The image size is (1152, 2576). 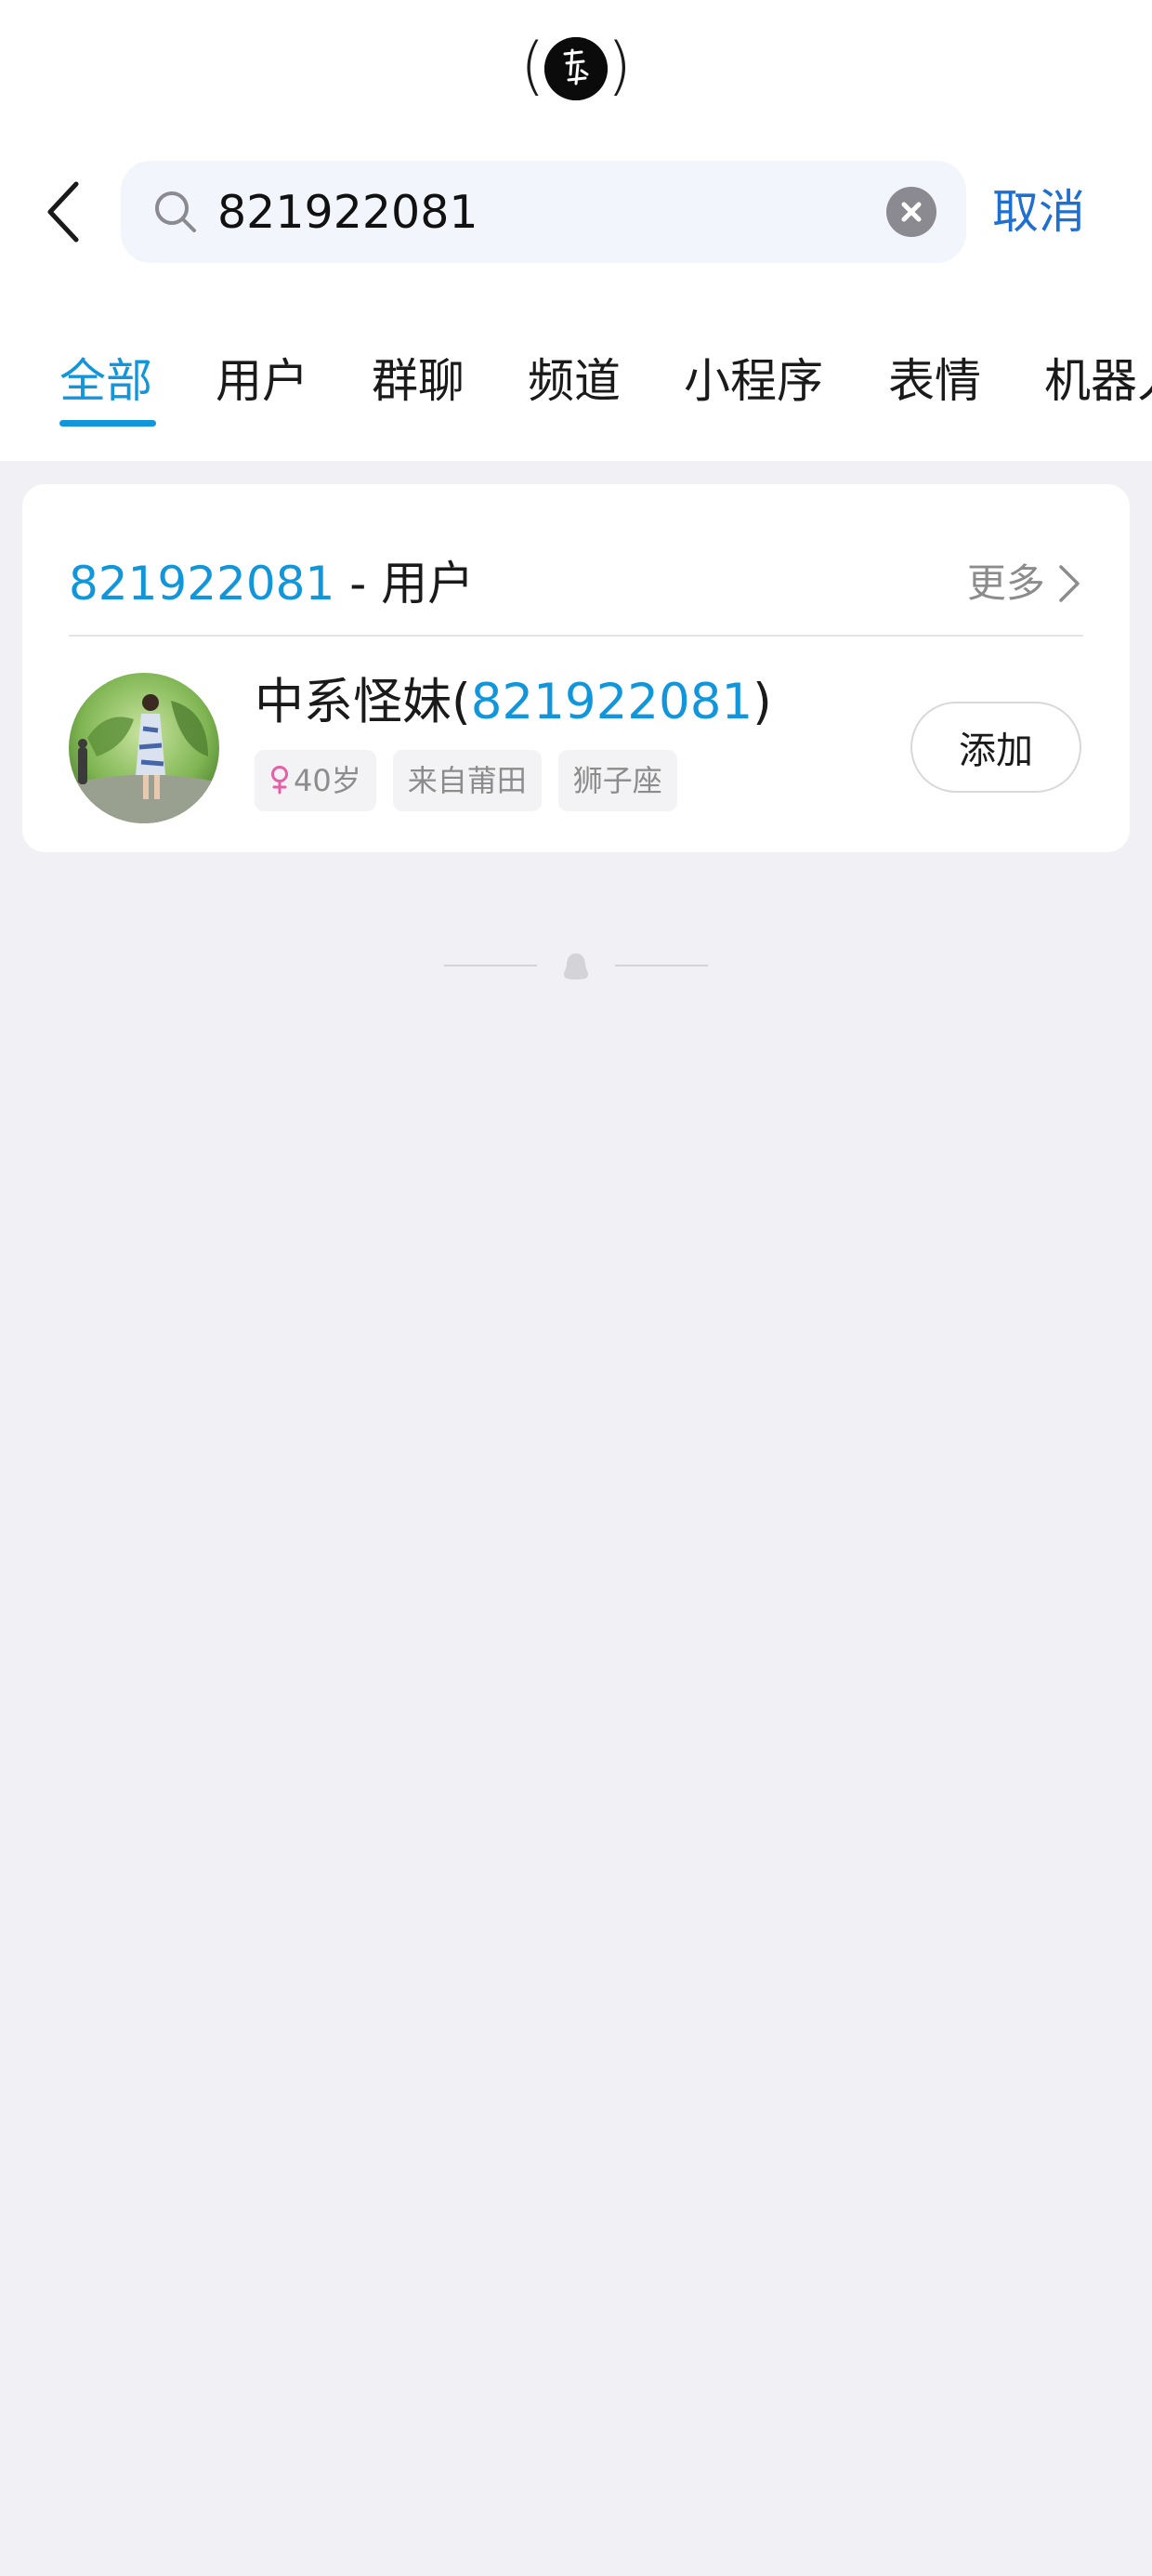 What do you see at coordinates (327, 780) in the screenshot?
I see `age-text: 40岁` at bounding box center [327, 780].